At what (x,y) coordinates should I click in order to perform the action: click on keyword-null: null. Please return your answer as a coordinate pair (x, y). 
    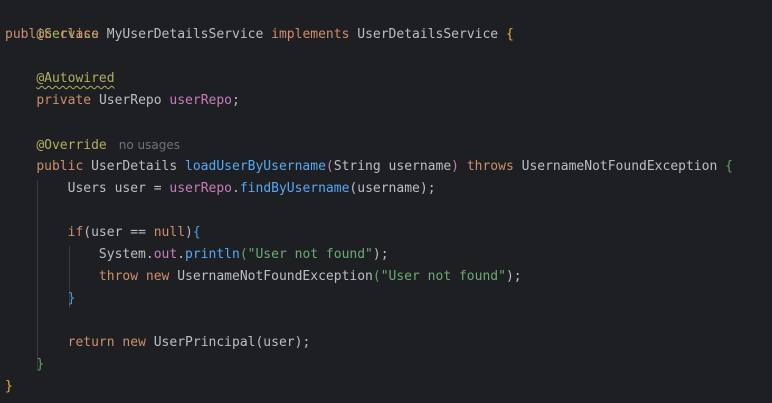
    Looking at the image, I should click on (169, 232).